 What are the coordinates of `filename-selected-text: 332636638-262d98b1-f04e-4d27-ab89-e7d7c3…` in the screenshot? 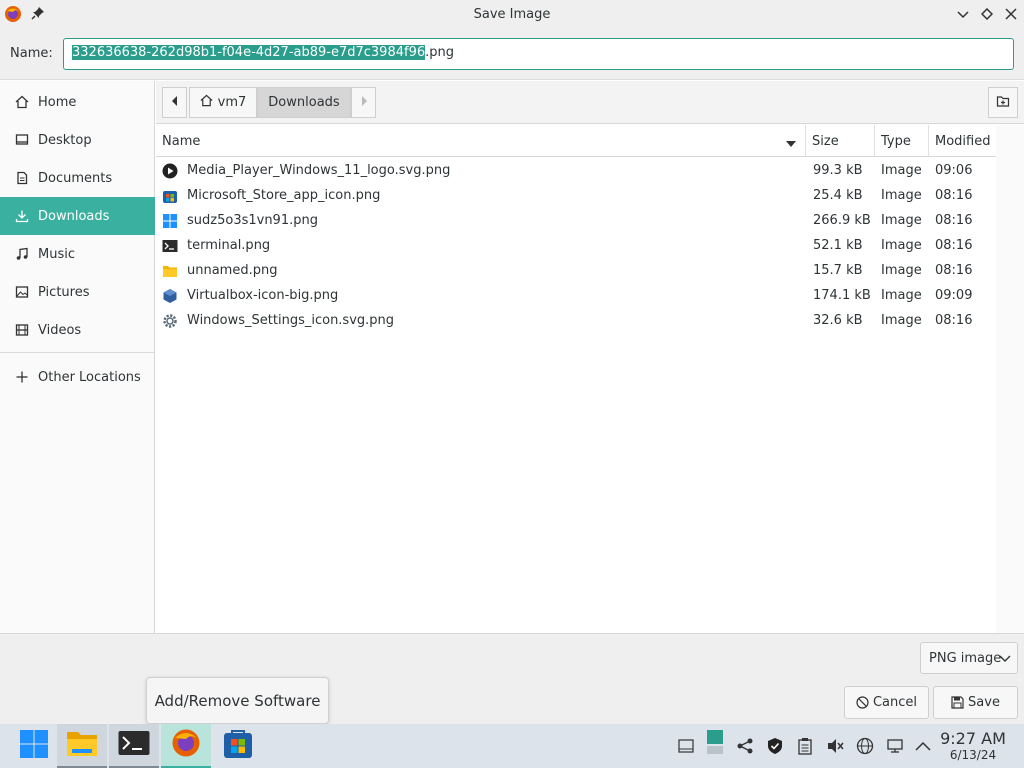 It's located at (249, 52).